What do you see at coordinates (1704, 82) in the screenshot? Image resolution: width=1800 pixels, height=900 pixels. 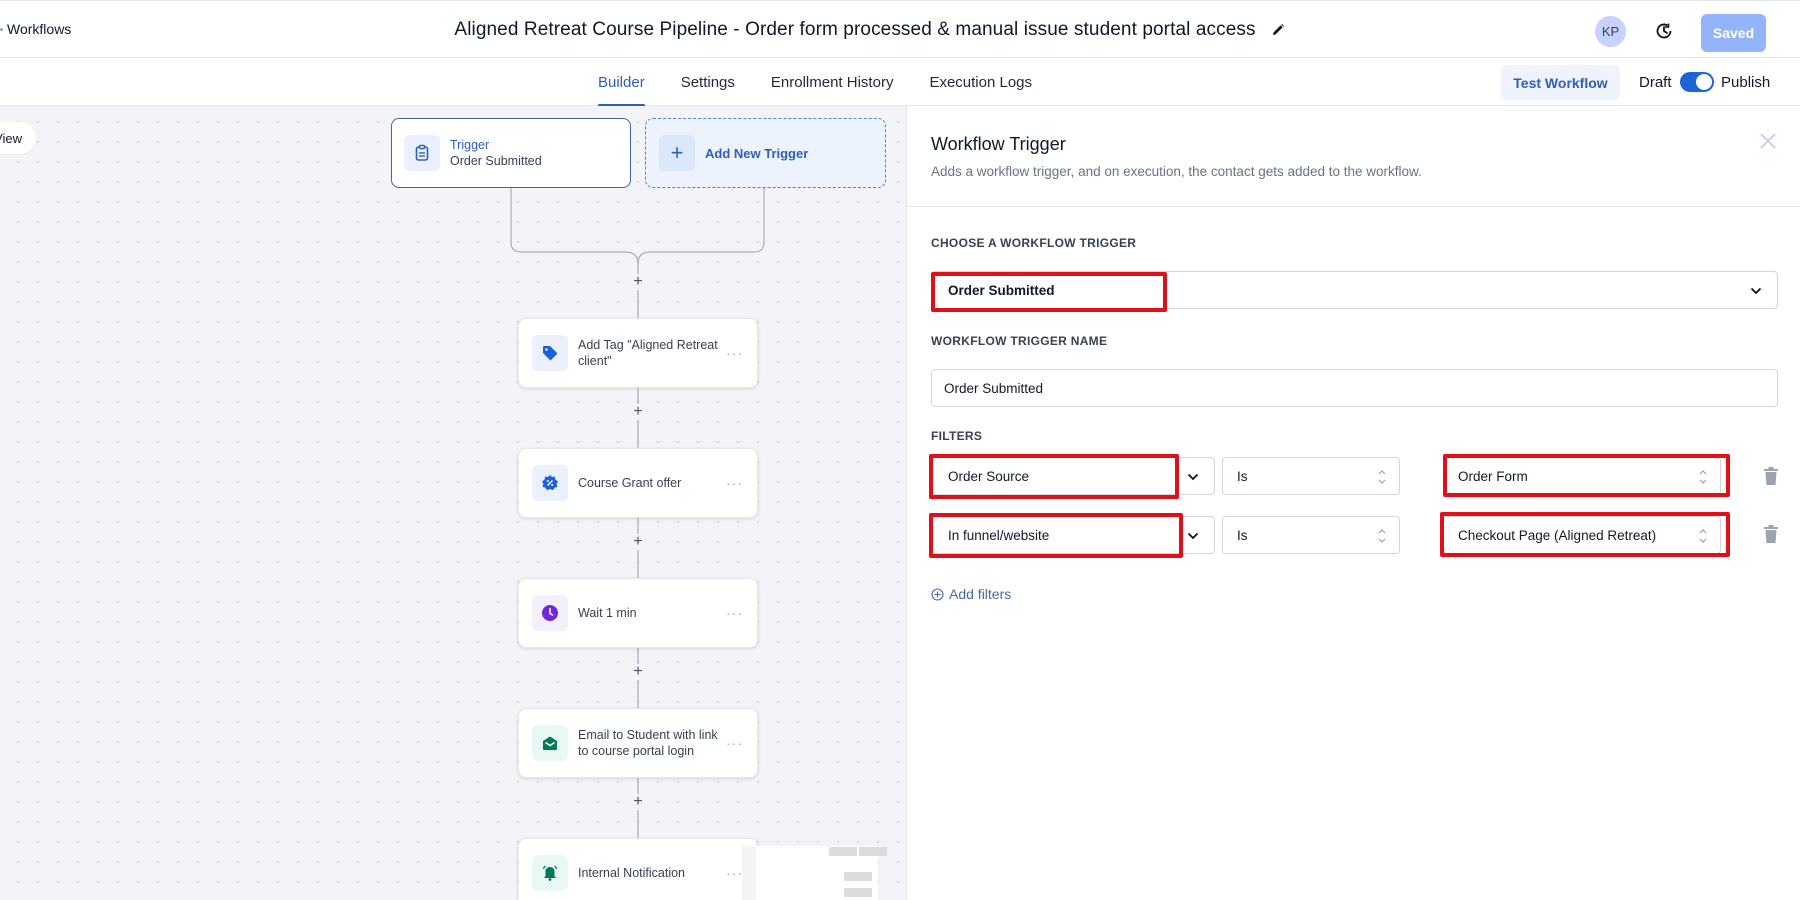 I see `toggle-knob` at bounding box center [1704, 82].